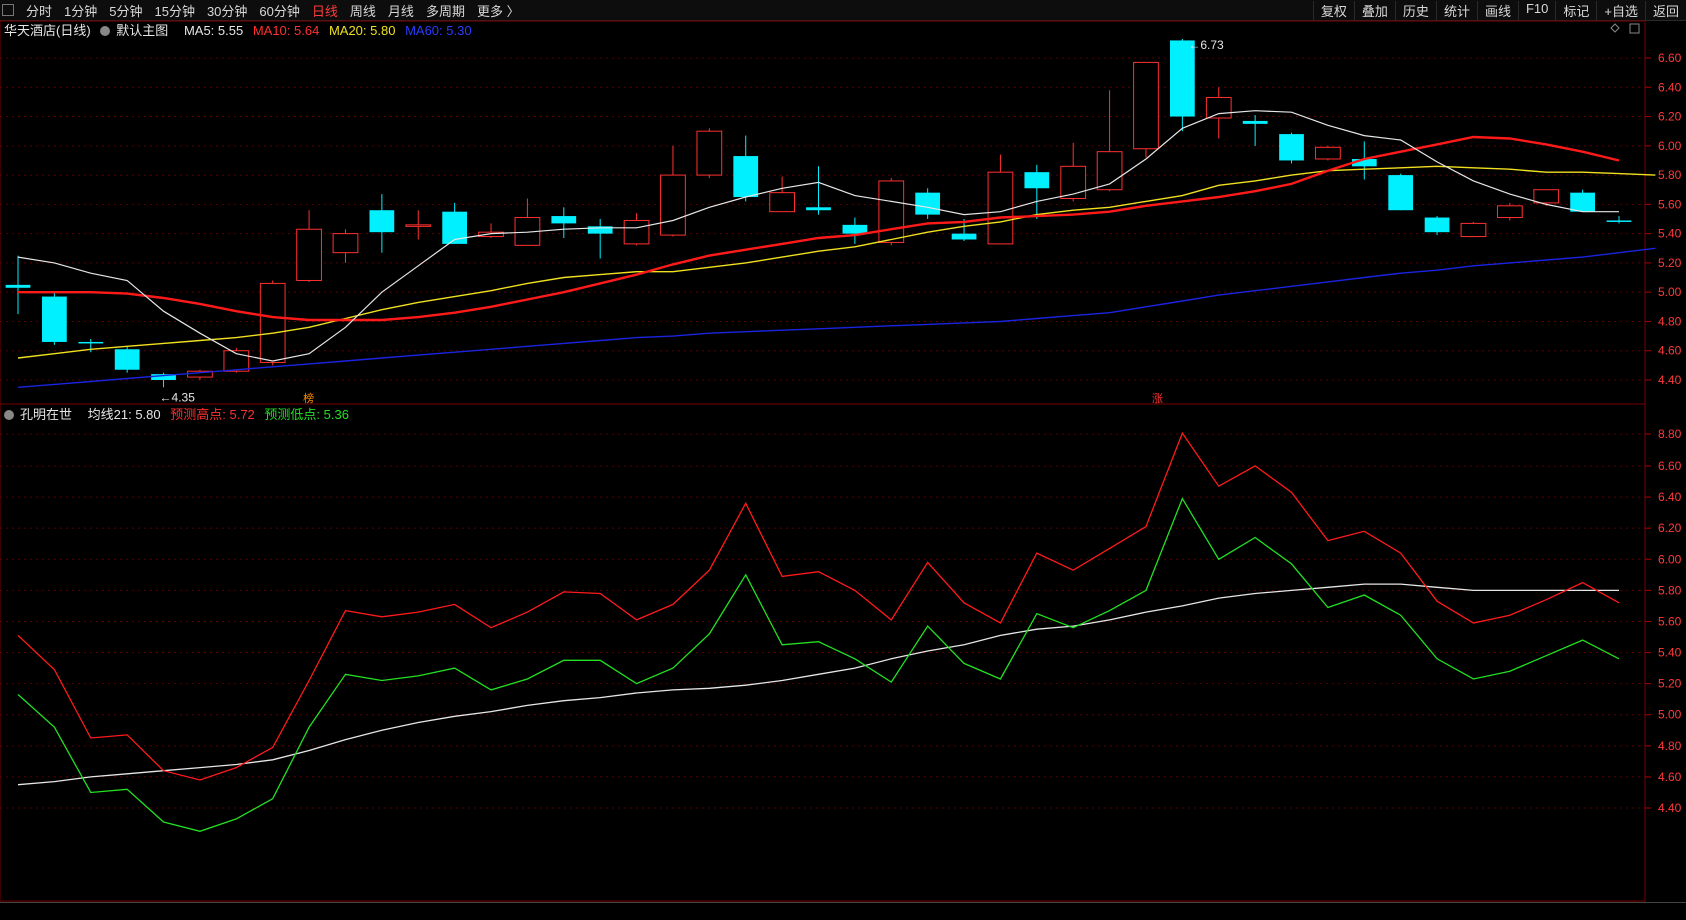  Describe the element at coordinates (1615, 28) in the screenshot. I see `diamond-icon` at that location.